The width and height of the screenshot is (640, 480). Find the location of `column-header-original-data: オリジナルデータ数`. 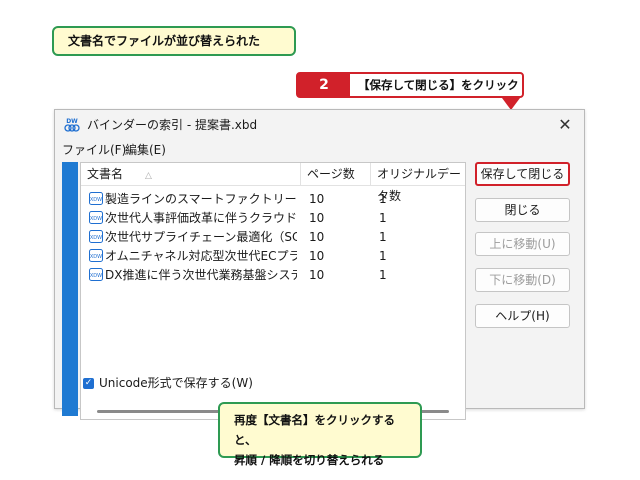

column-header-original-data: オリジナルデータ数 is located at coordinates (419, 183).